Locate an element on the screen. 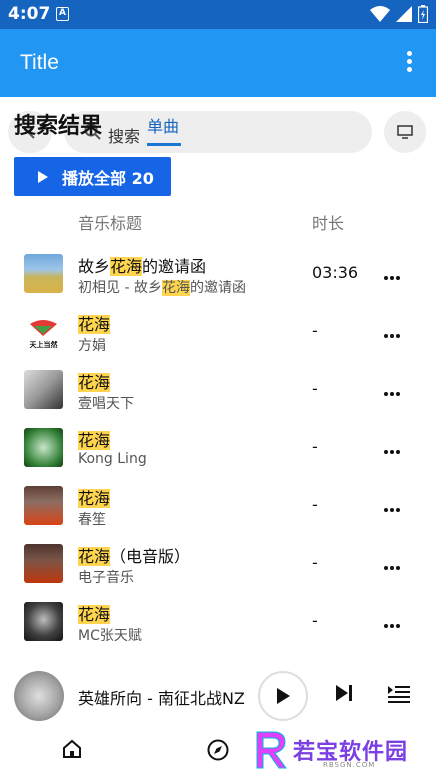  song-title: 故乡花海的邀请函 is located at coordinates (142, 266).